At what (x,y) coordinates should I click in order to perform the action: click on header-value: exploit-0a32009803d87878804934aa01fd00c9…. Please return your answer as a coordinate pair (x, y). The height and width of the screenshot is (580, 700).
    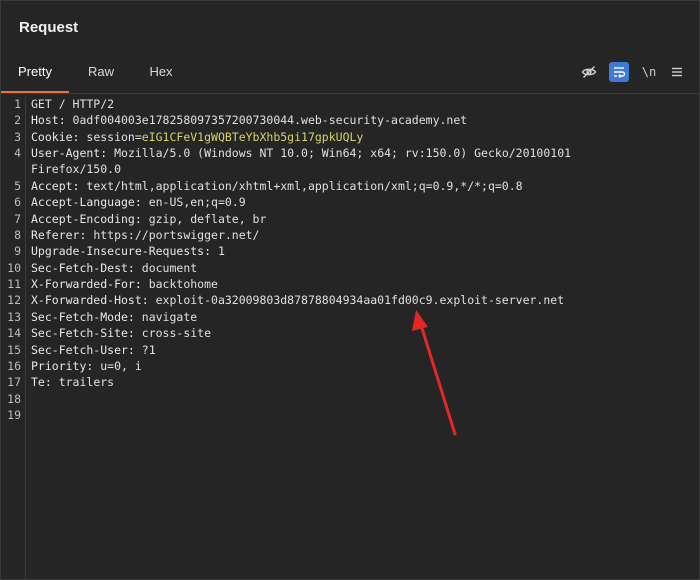
    Looking at the image, I should click on (356, 300).